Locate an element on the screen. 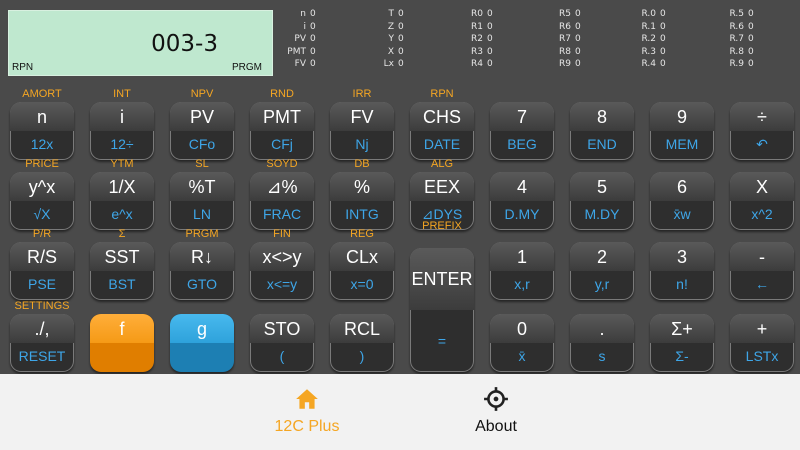 Image resolution: width=800 pixels, height=450 pixels. key-button: x<>y x<=y is located at coordinates (282, 271).